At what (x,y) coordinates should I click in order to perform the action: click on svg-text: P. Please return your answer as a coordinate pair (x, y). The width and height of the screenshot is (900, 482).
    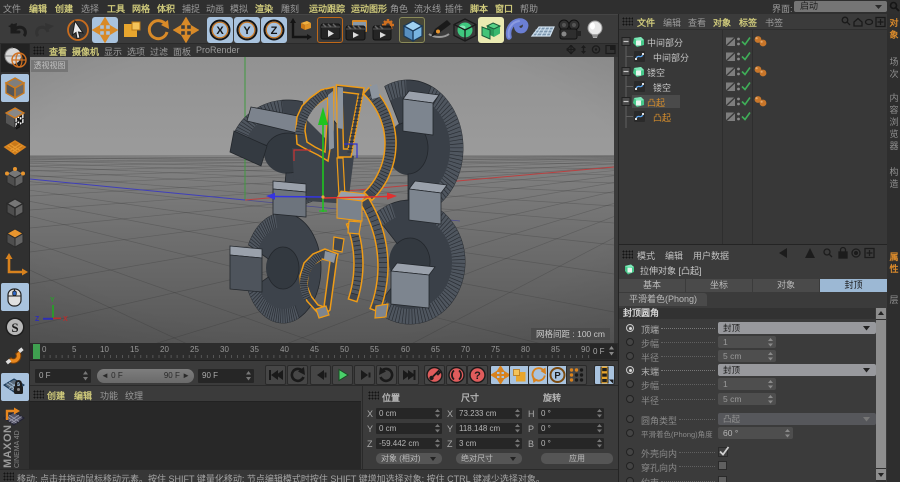
    Looking at the image, I should click on (557, 376).